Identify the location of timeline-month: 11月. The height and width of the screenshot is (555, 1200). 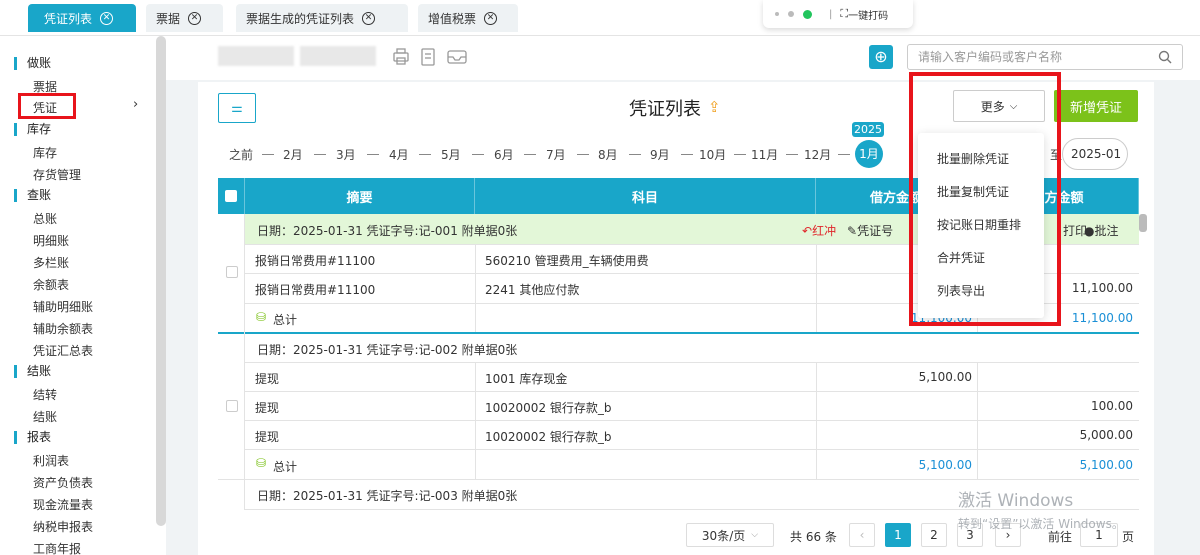
(764, 154).